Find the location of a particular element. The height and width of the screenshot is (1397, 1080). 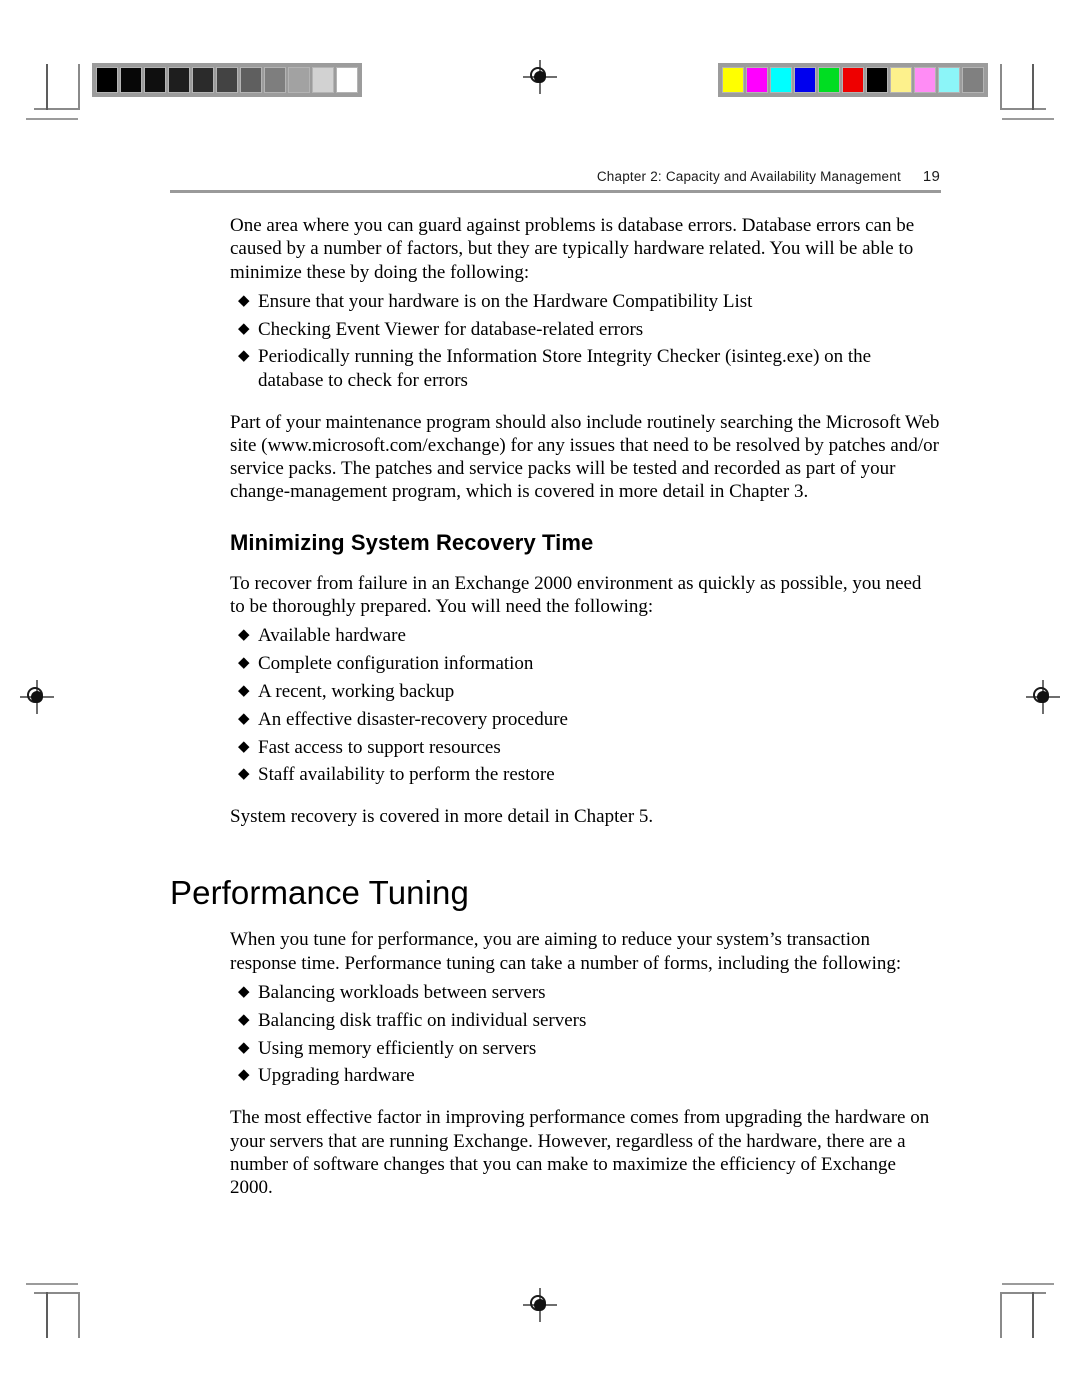

list-item-label: Balancing workloads between servers is located at coordinates (402, 993).